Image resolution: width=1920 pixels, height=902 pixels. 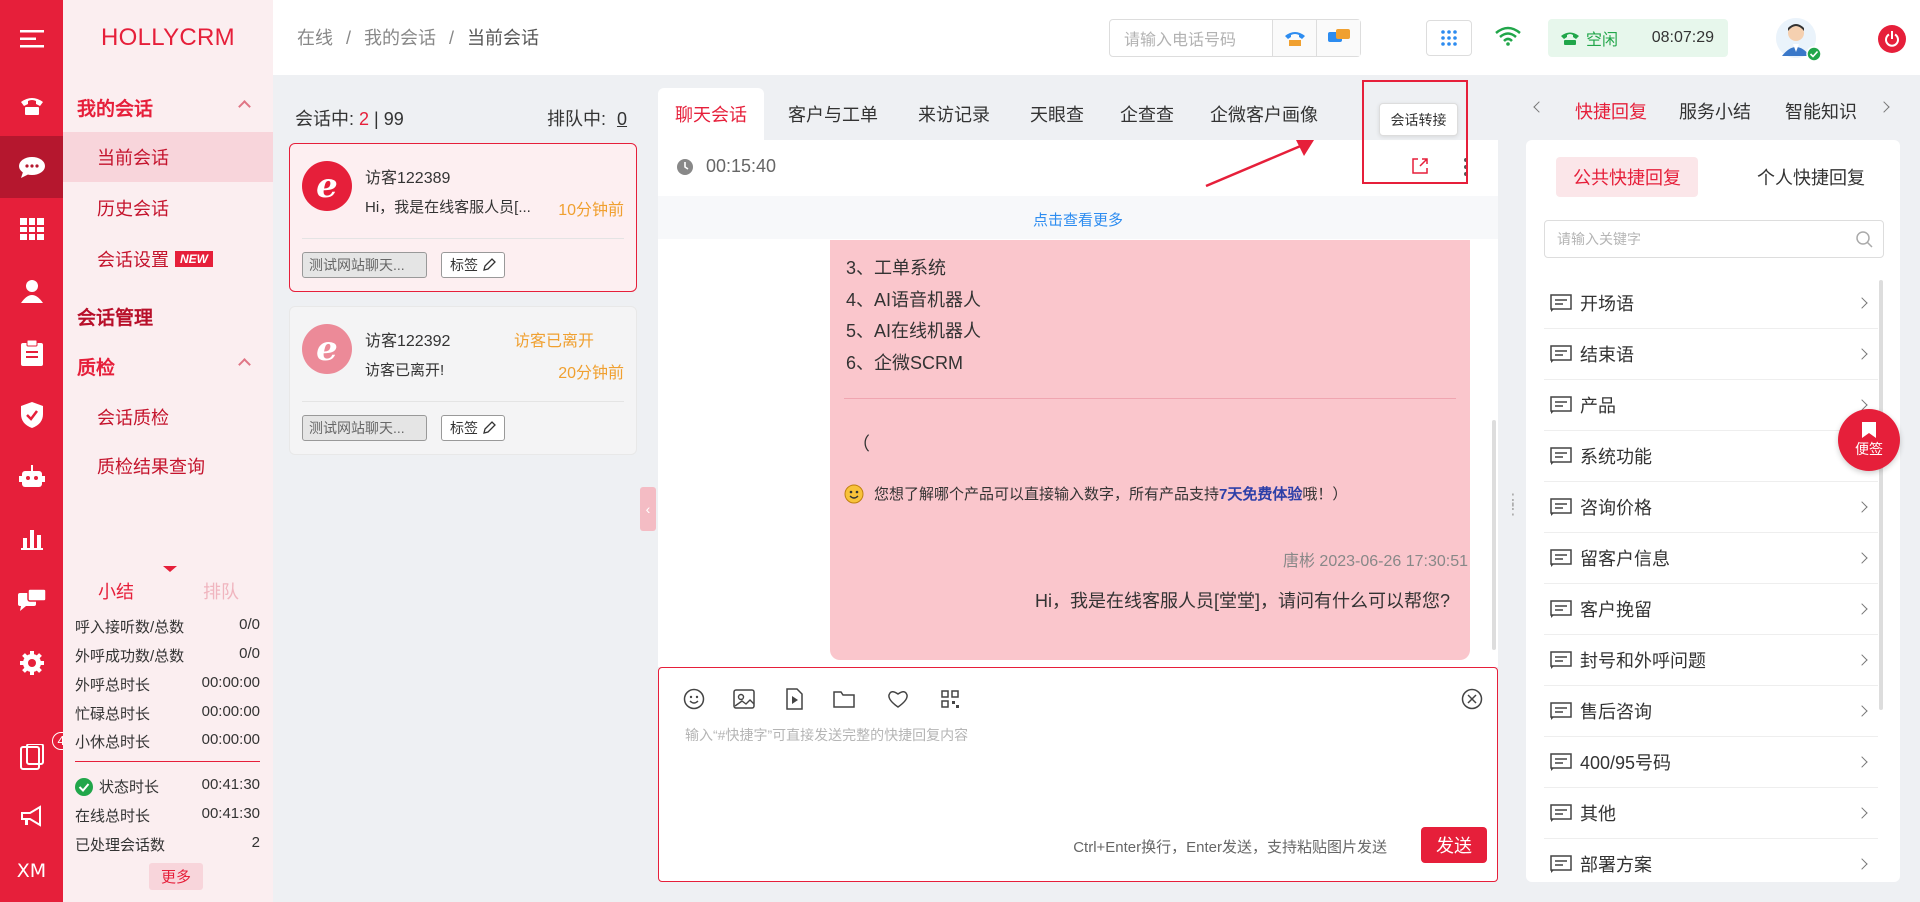 I want to click on emoji-icon, so click(x=694, y=699).